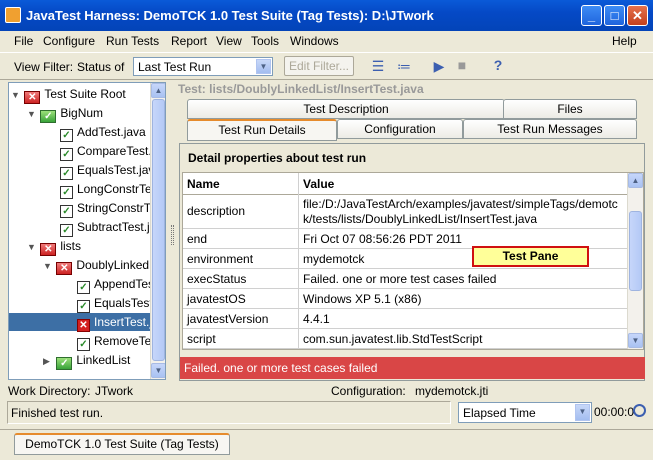  What do you see at coordinates (525, 412) in the screenshot?
I see `elapsed-time-select: Elapsed Time ▼` at bounding box center [525, 412].